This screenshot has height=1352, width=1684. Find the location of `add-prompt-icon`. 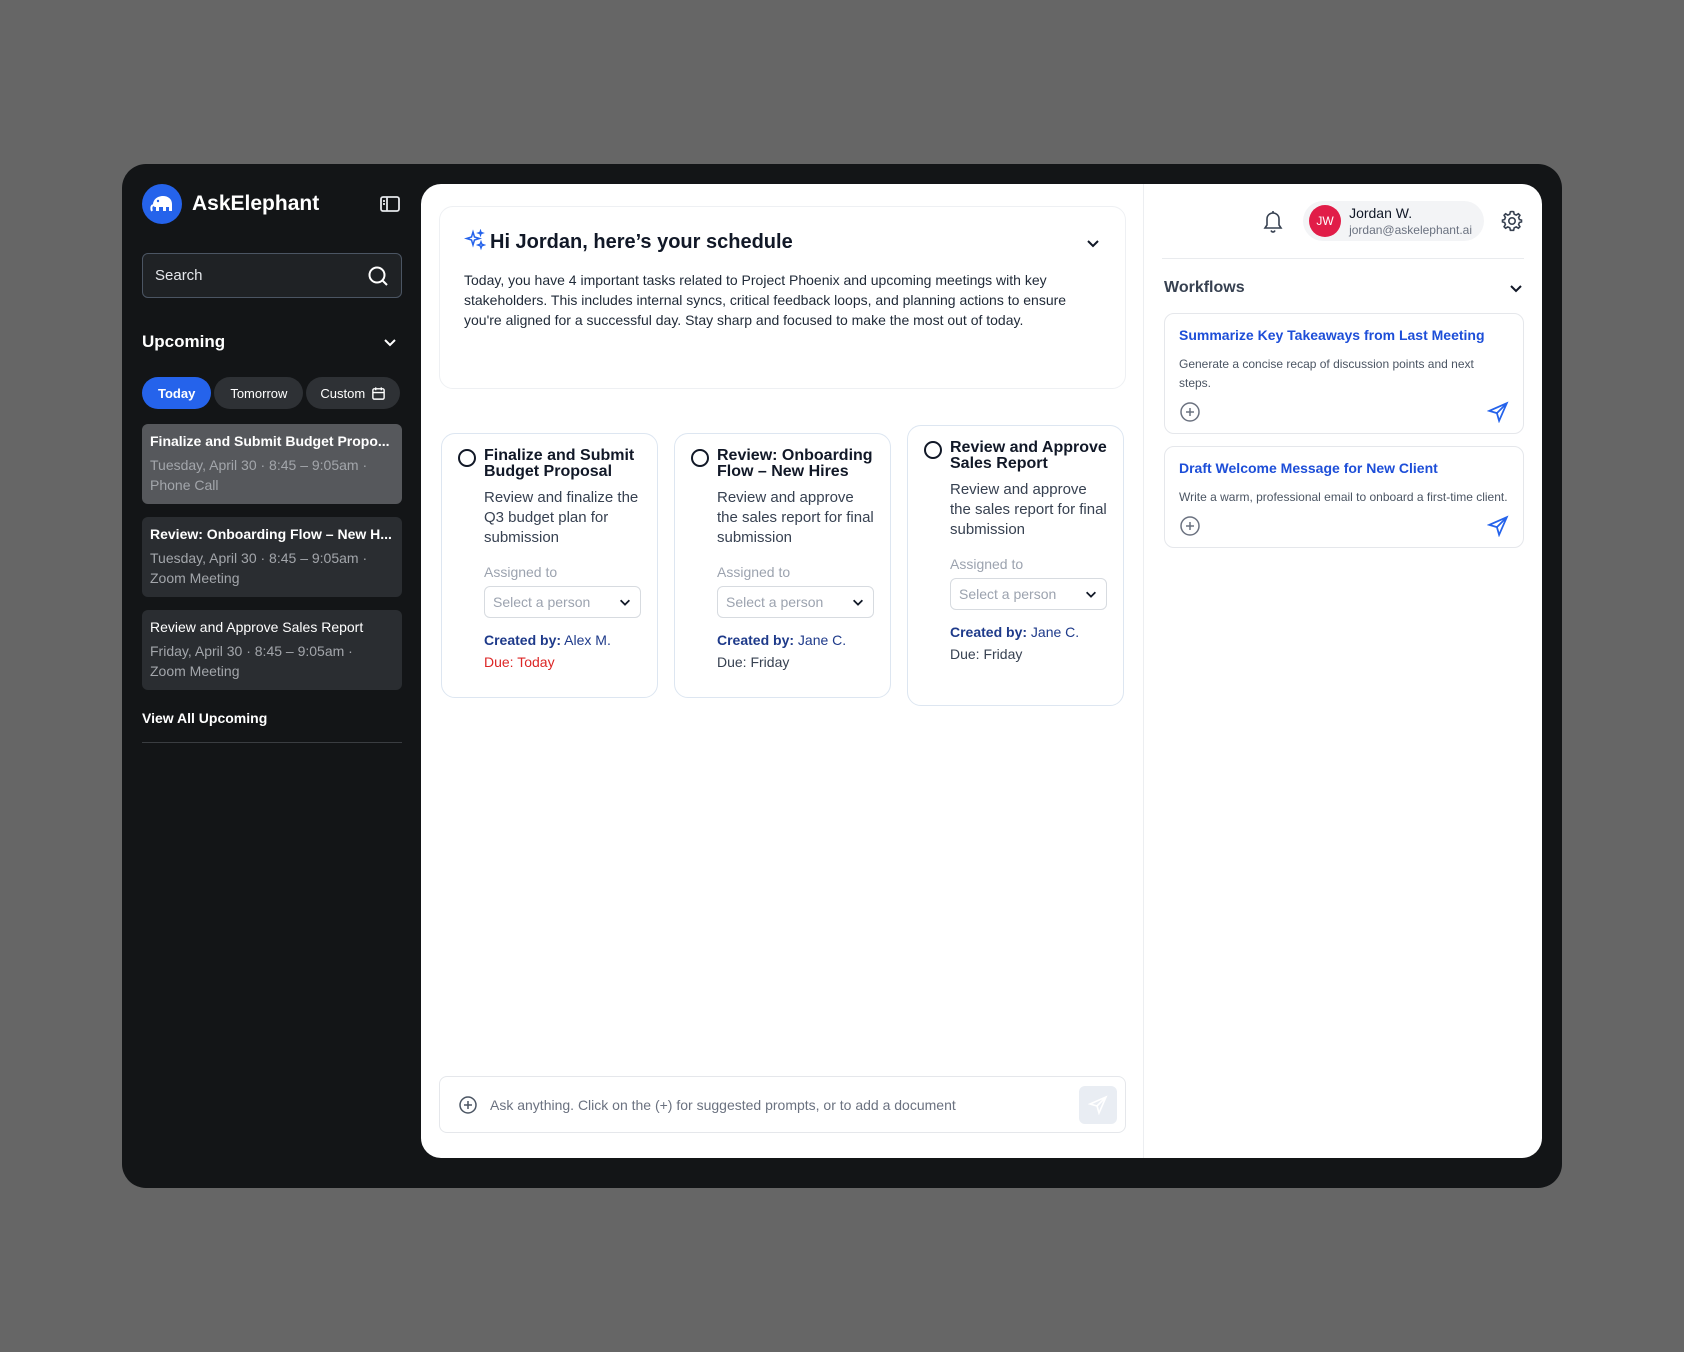

add-prompt-icon is located at coordinates (468, 1105).